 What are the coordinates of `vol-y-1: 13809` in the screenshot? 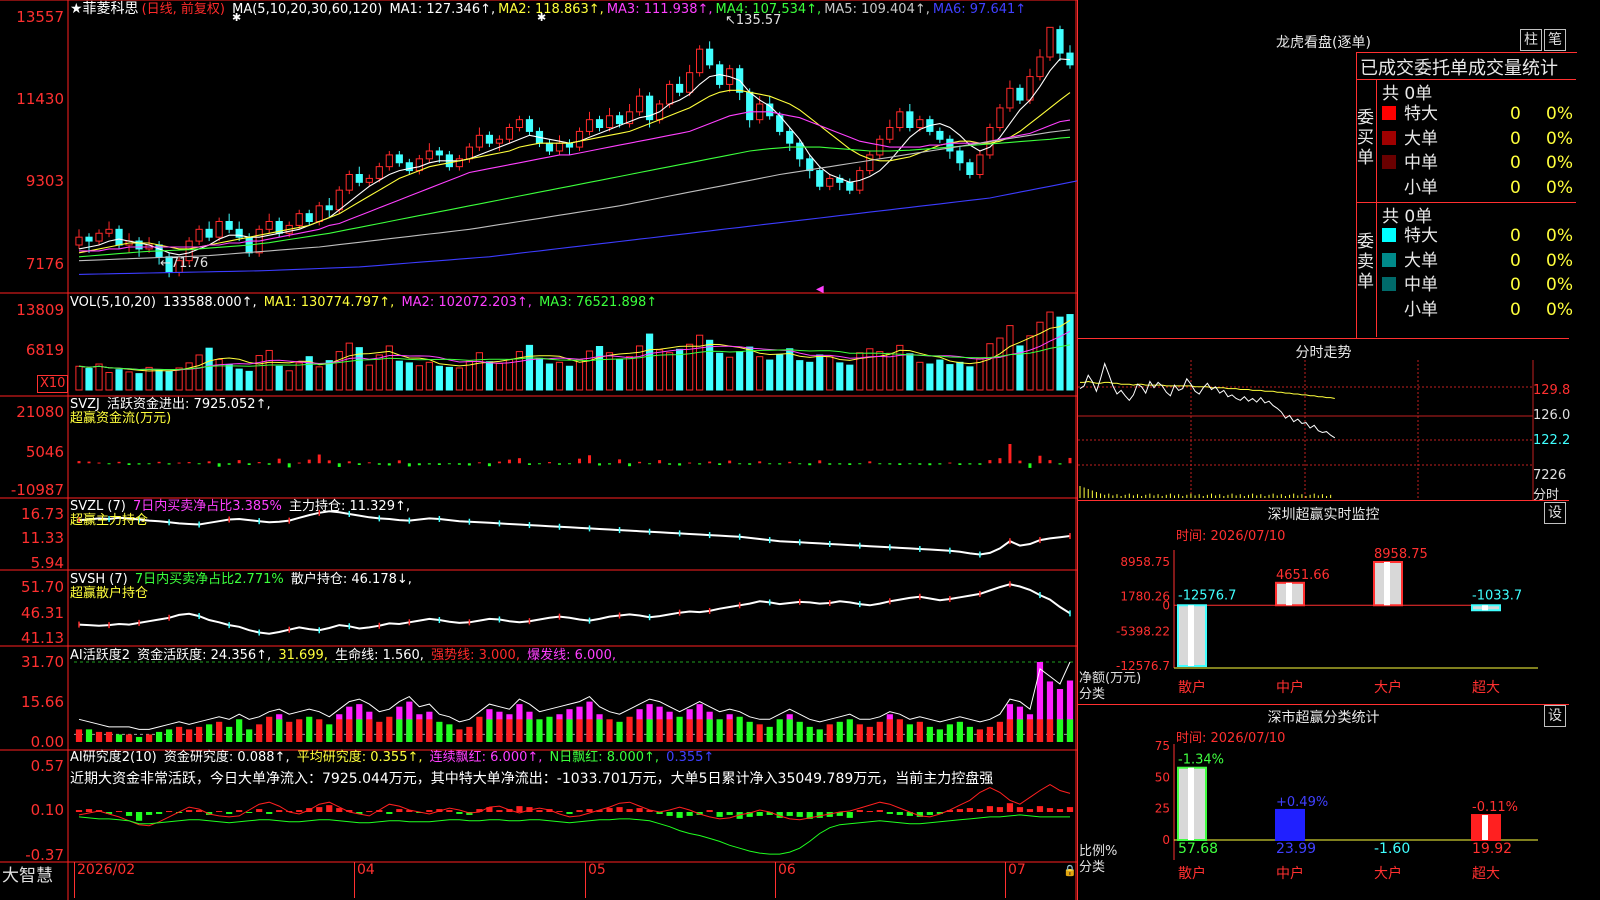 It's located at (40, 310).